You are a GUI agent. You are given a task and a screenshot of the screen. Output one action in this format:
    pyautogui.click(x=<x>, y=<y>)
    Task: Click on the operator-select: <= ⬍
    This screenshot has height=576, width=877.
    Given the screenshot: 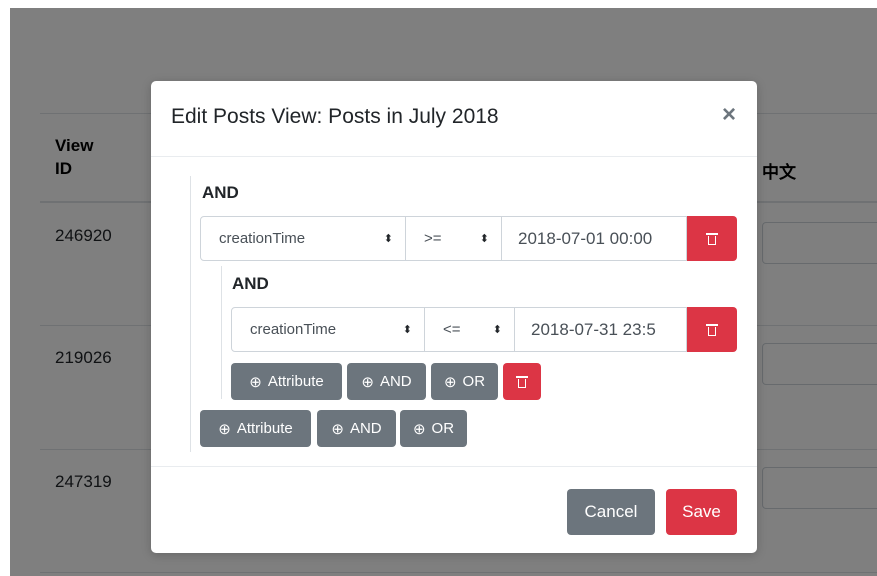 What is the action you would take?
    pyautogui.click(x=470, y=329)
    